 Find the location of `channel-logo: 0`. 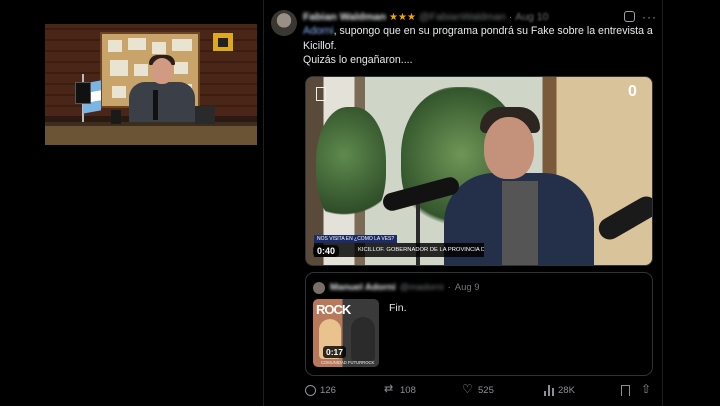

channel-logo: 0 is located at coordinates (632, 91).